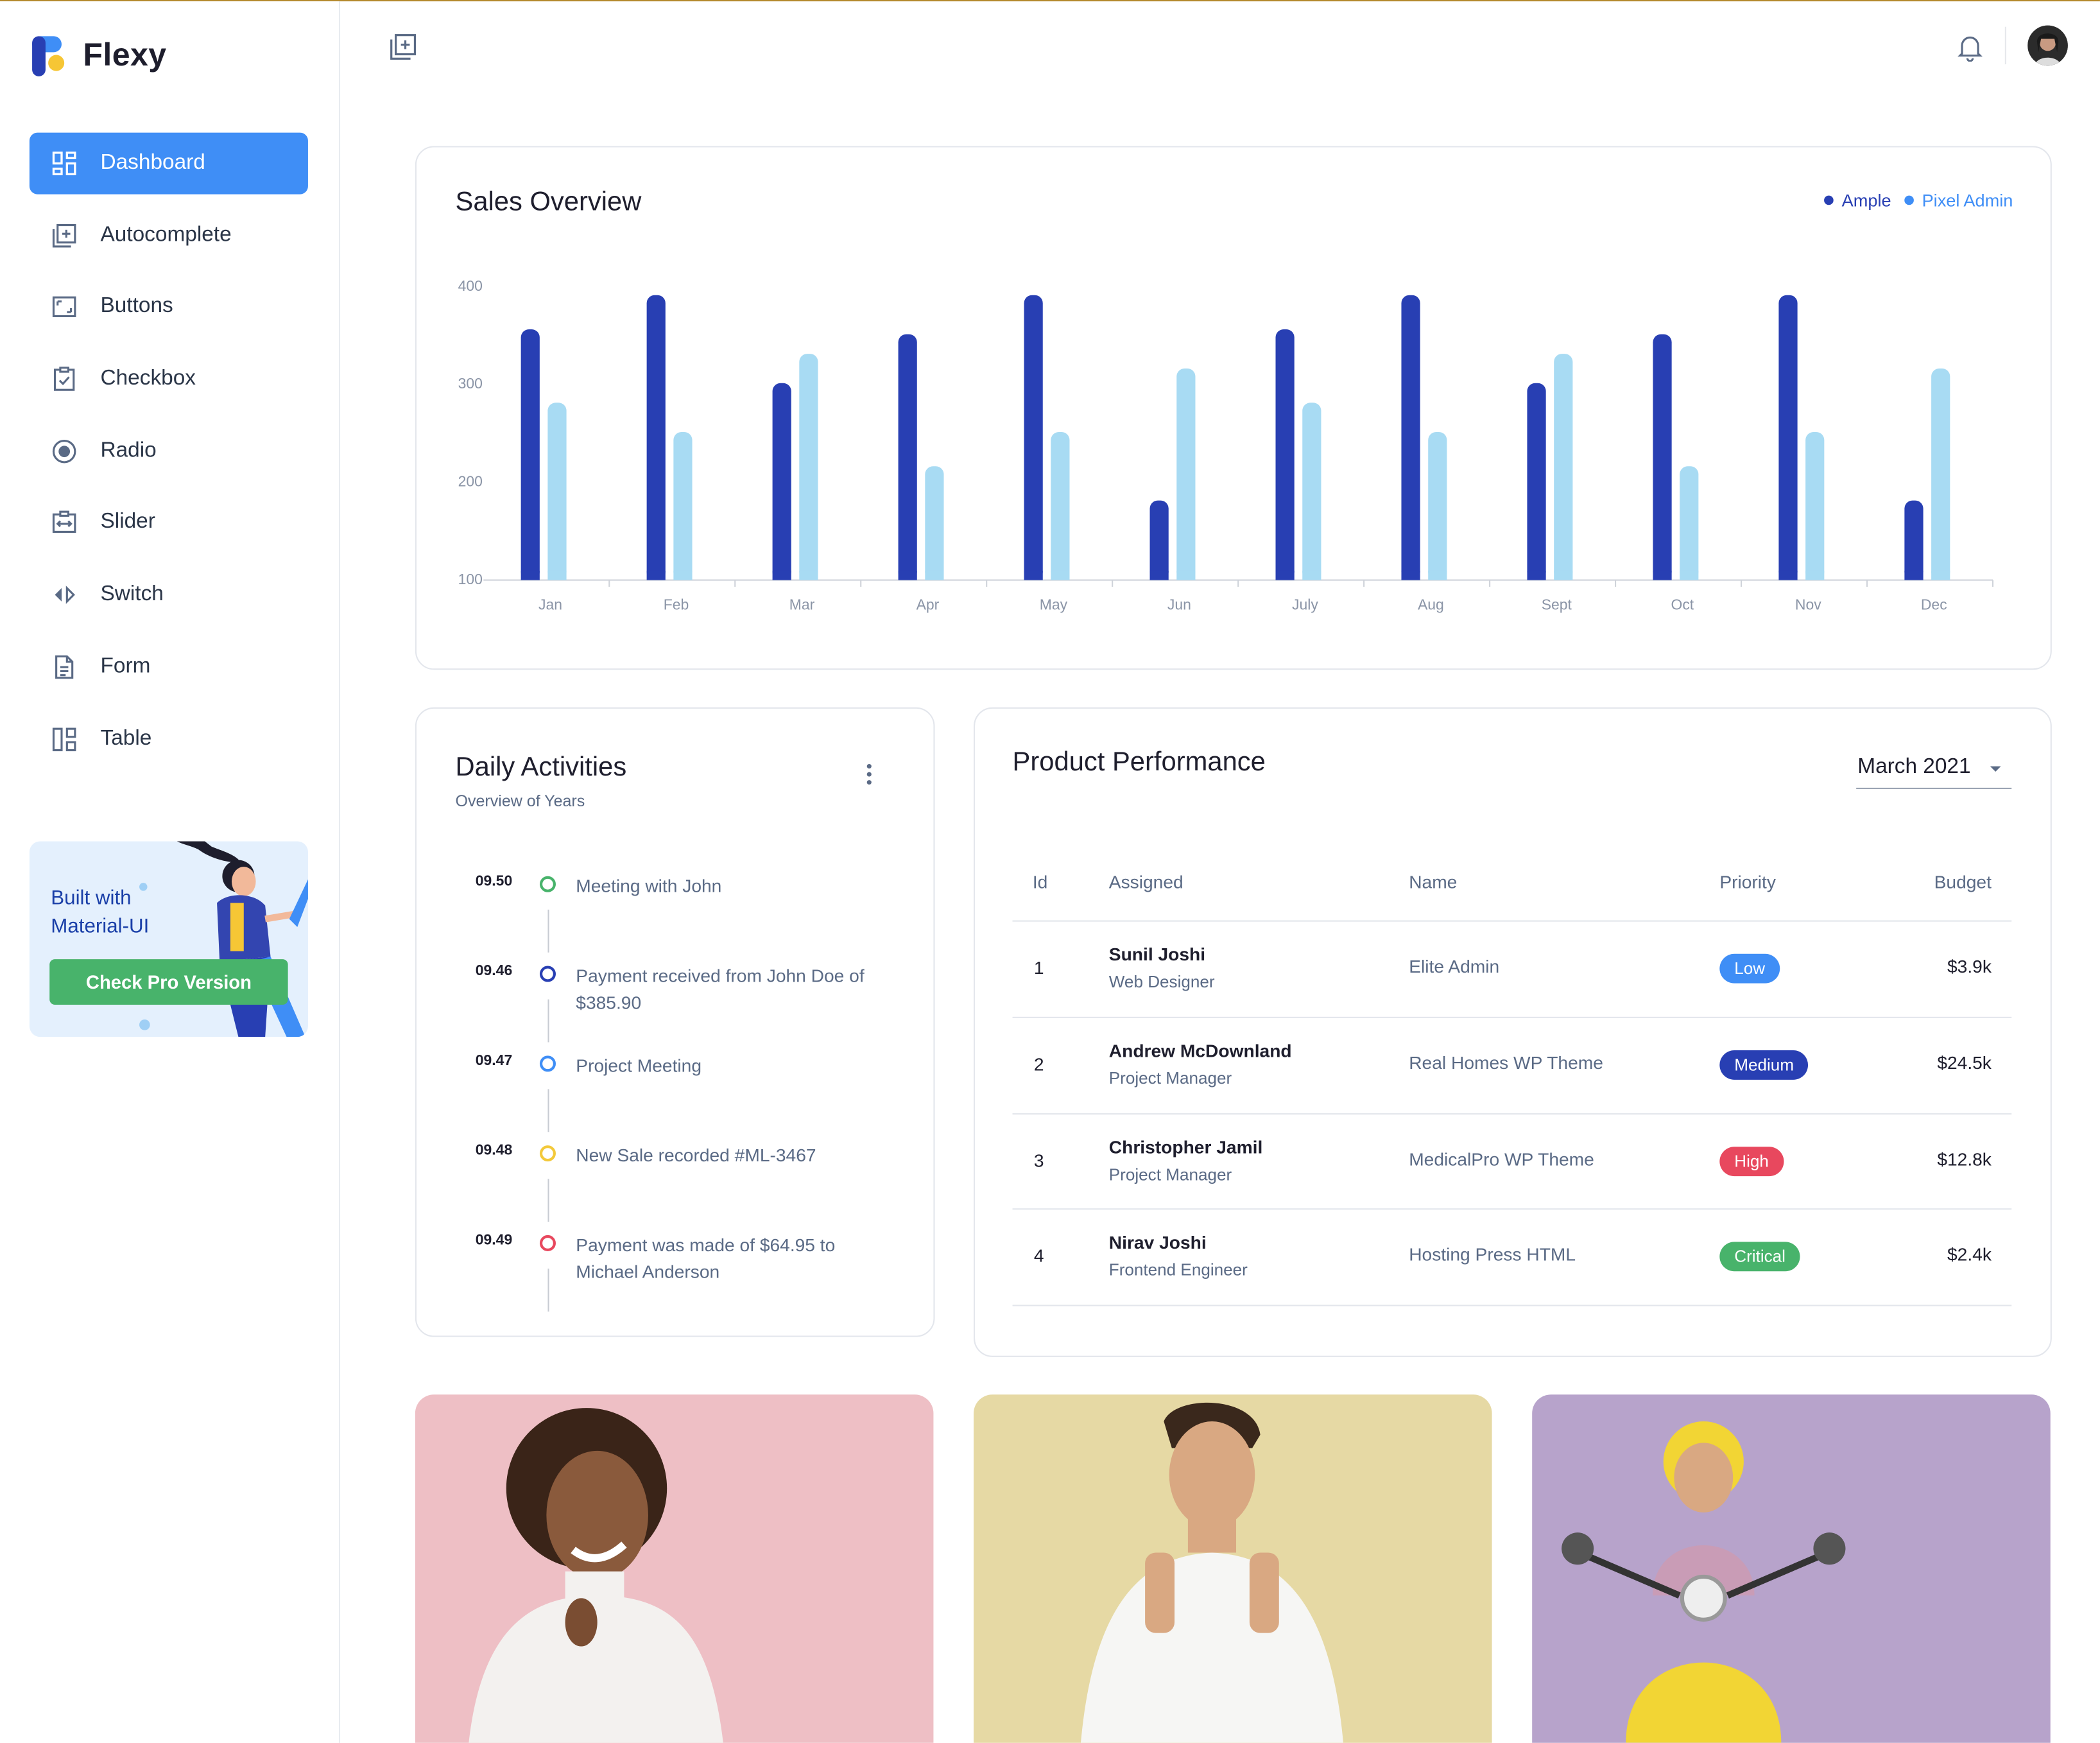 The width and height of the screenshot is (2100, 1743). Describe the element at coordinates (2048, 45) in the screenshot. I see `avatar` at that location.